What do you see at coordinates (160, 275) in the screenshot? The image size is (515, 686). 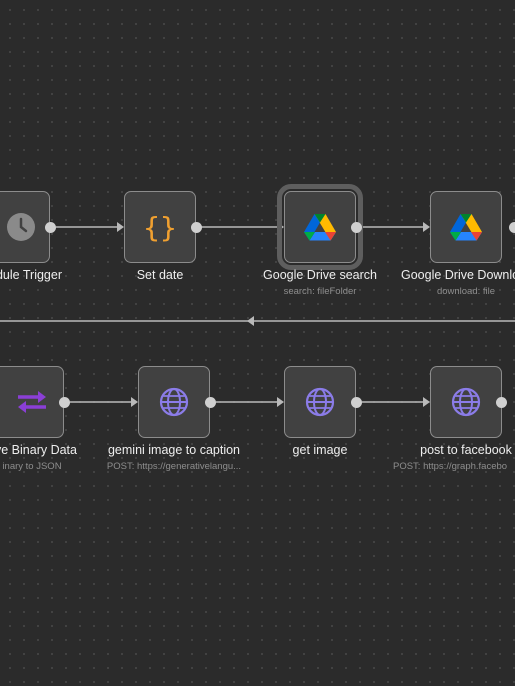 I see `node-label: Set date` at bounding box center [160, 275].